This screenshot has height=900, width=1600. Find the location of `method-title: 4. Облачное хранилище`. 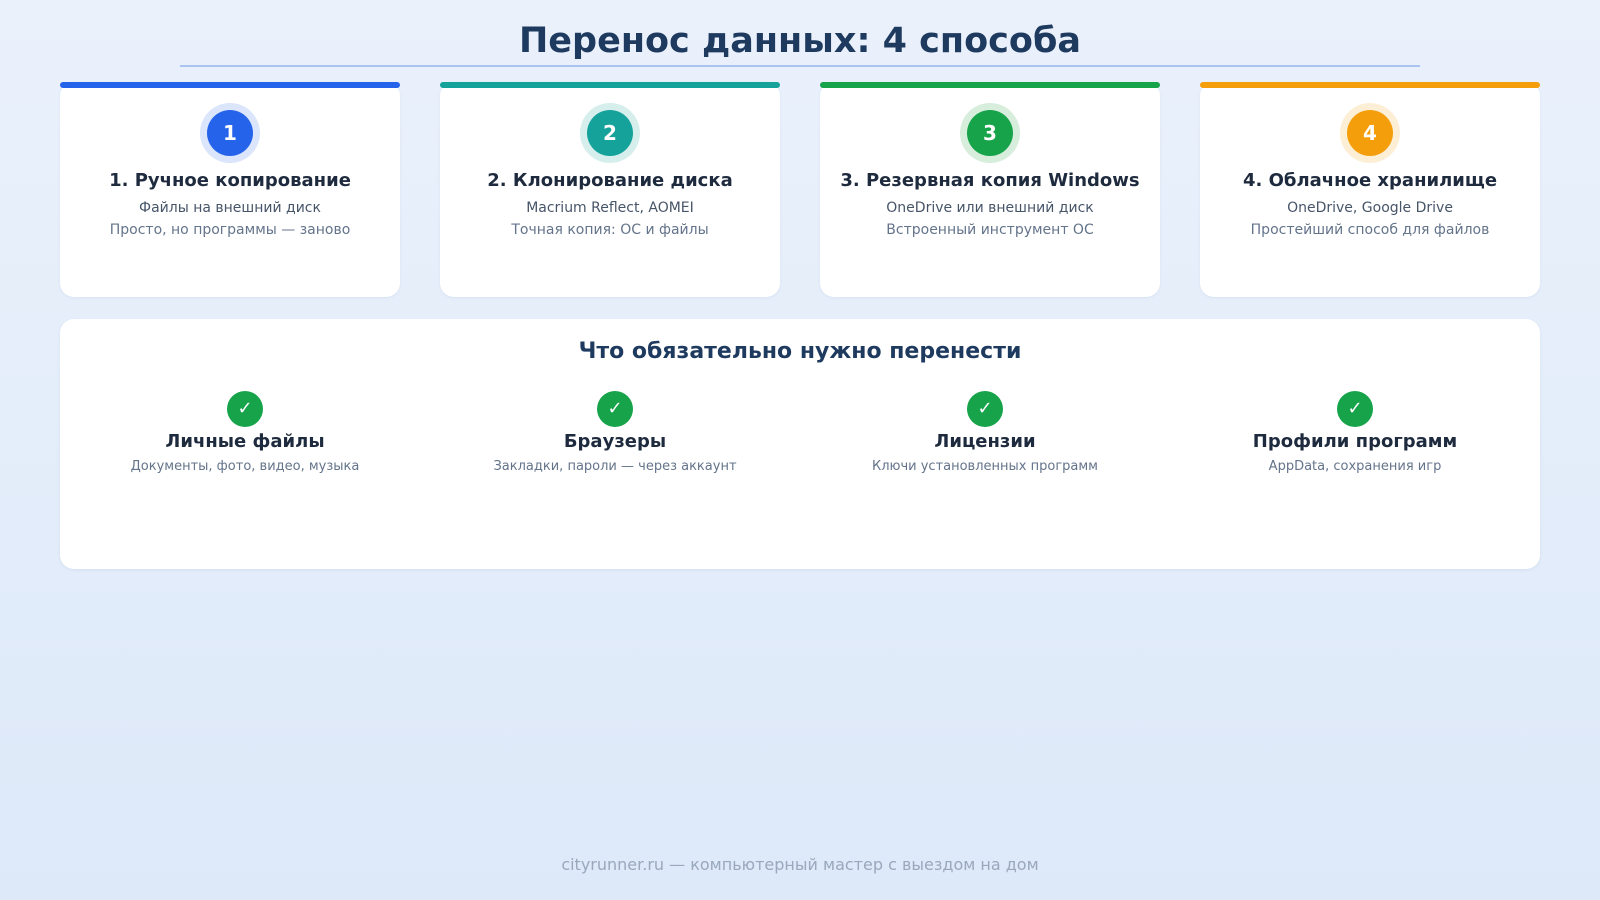

method-title: 4. Облачное хранилище is located at coordinates (1370, 180).